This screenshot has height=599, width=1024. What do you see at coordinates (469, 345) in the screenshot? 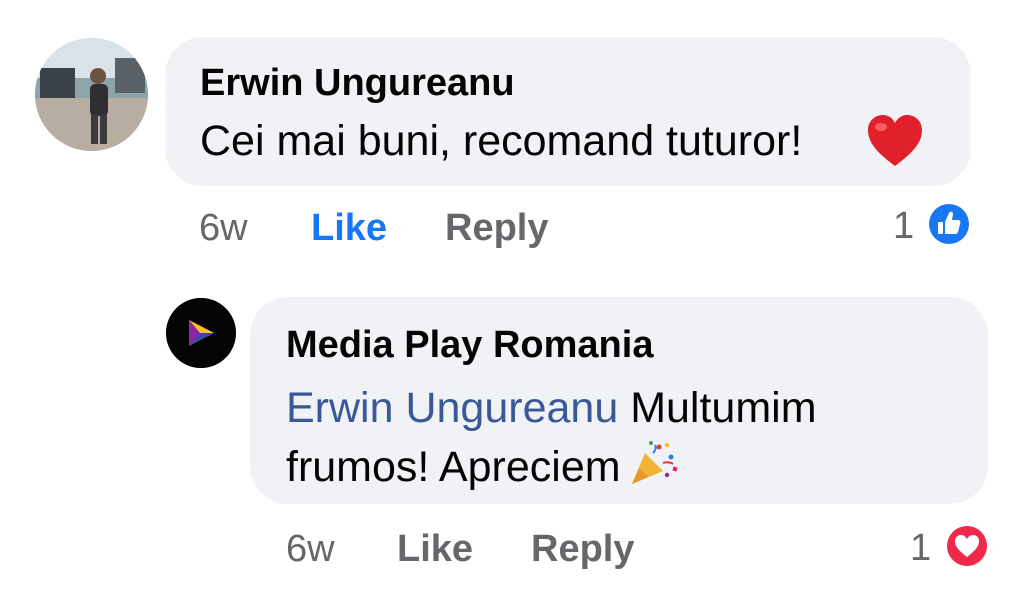
I see `reply-author: Media Play Romania` at bounding box center [469, 345].